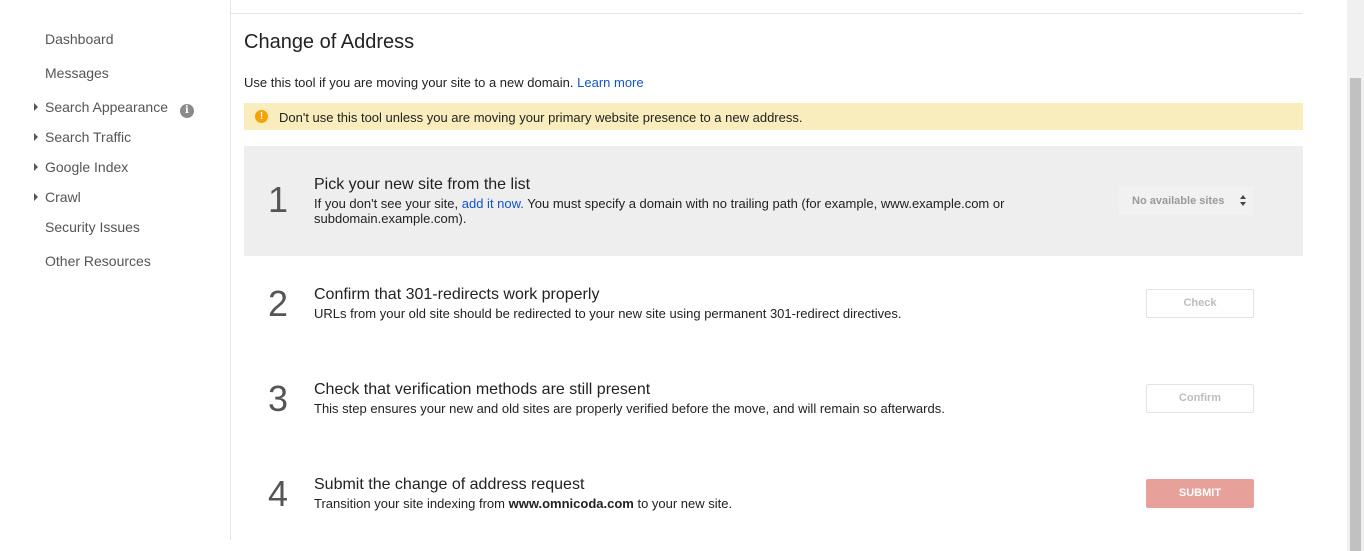 Image resolution: width=1364 pixels, height=551 pixels. Describe the element at coordinates (685, 503) in the screenshot. I see `step-desc-text: to your new site.` at that location.